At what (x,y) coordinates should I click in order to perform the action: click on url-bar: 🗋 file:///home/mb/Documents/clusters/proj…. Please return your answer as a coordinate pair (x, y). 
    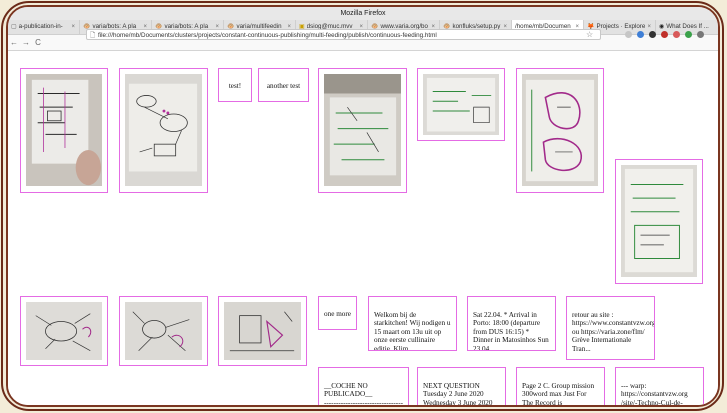
    Looking at the image, I should click on (343, 34).